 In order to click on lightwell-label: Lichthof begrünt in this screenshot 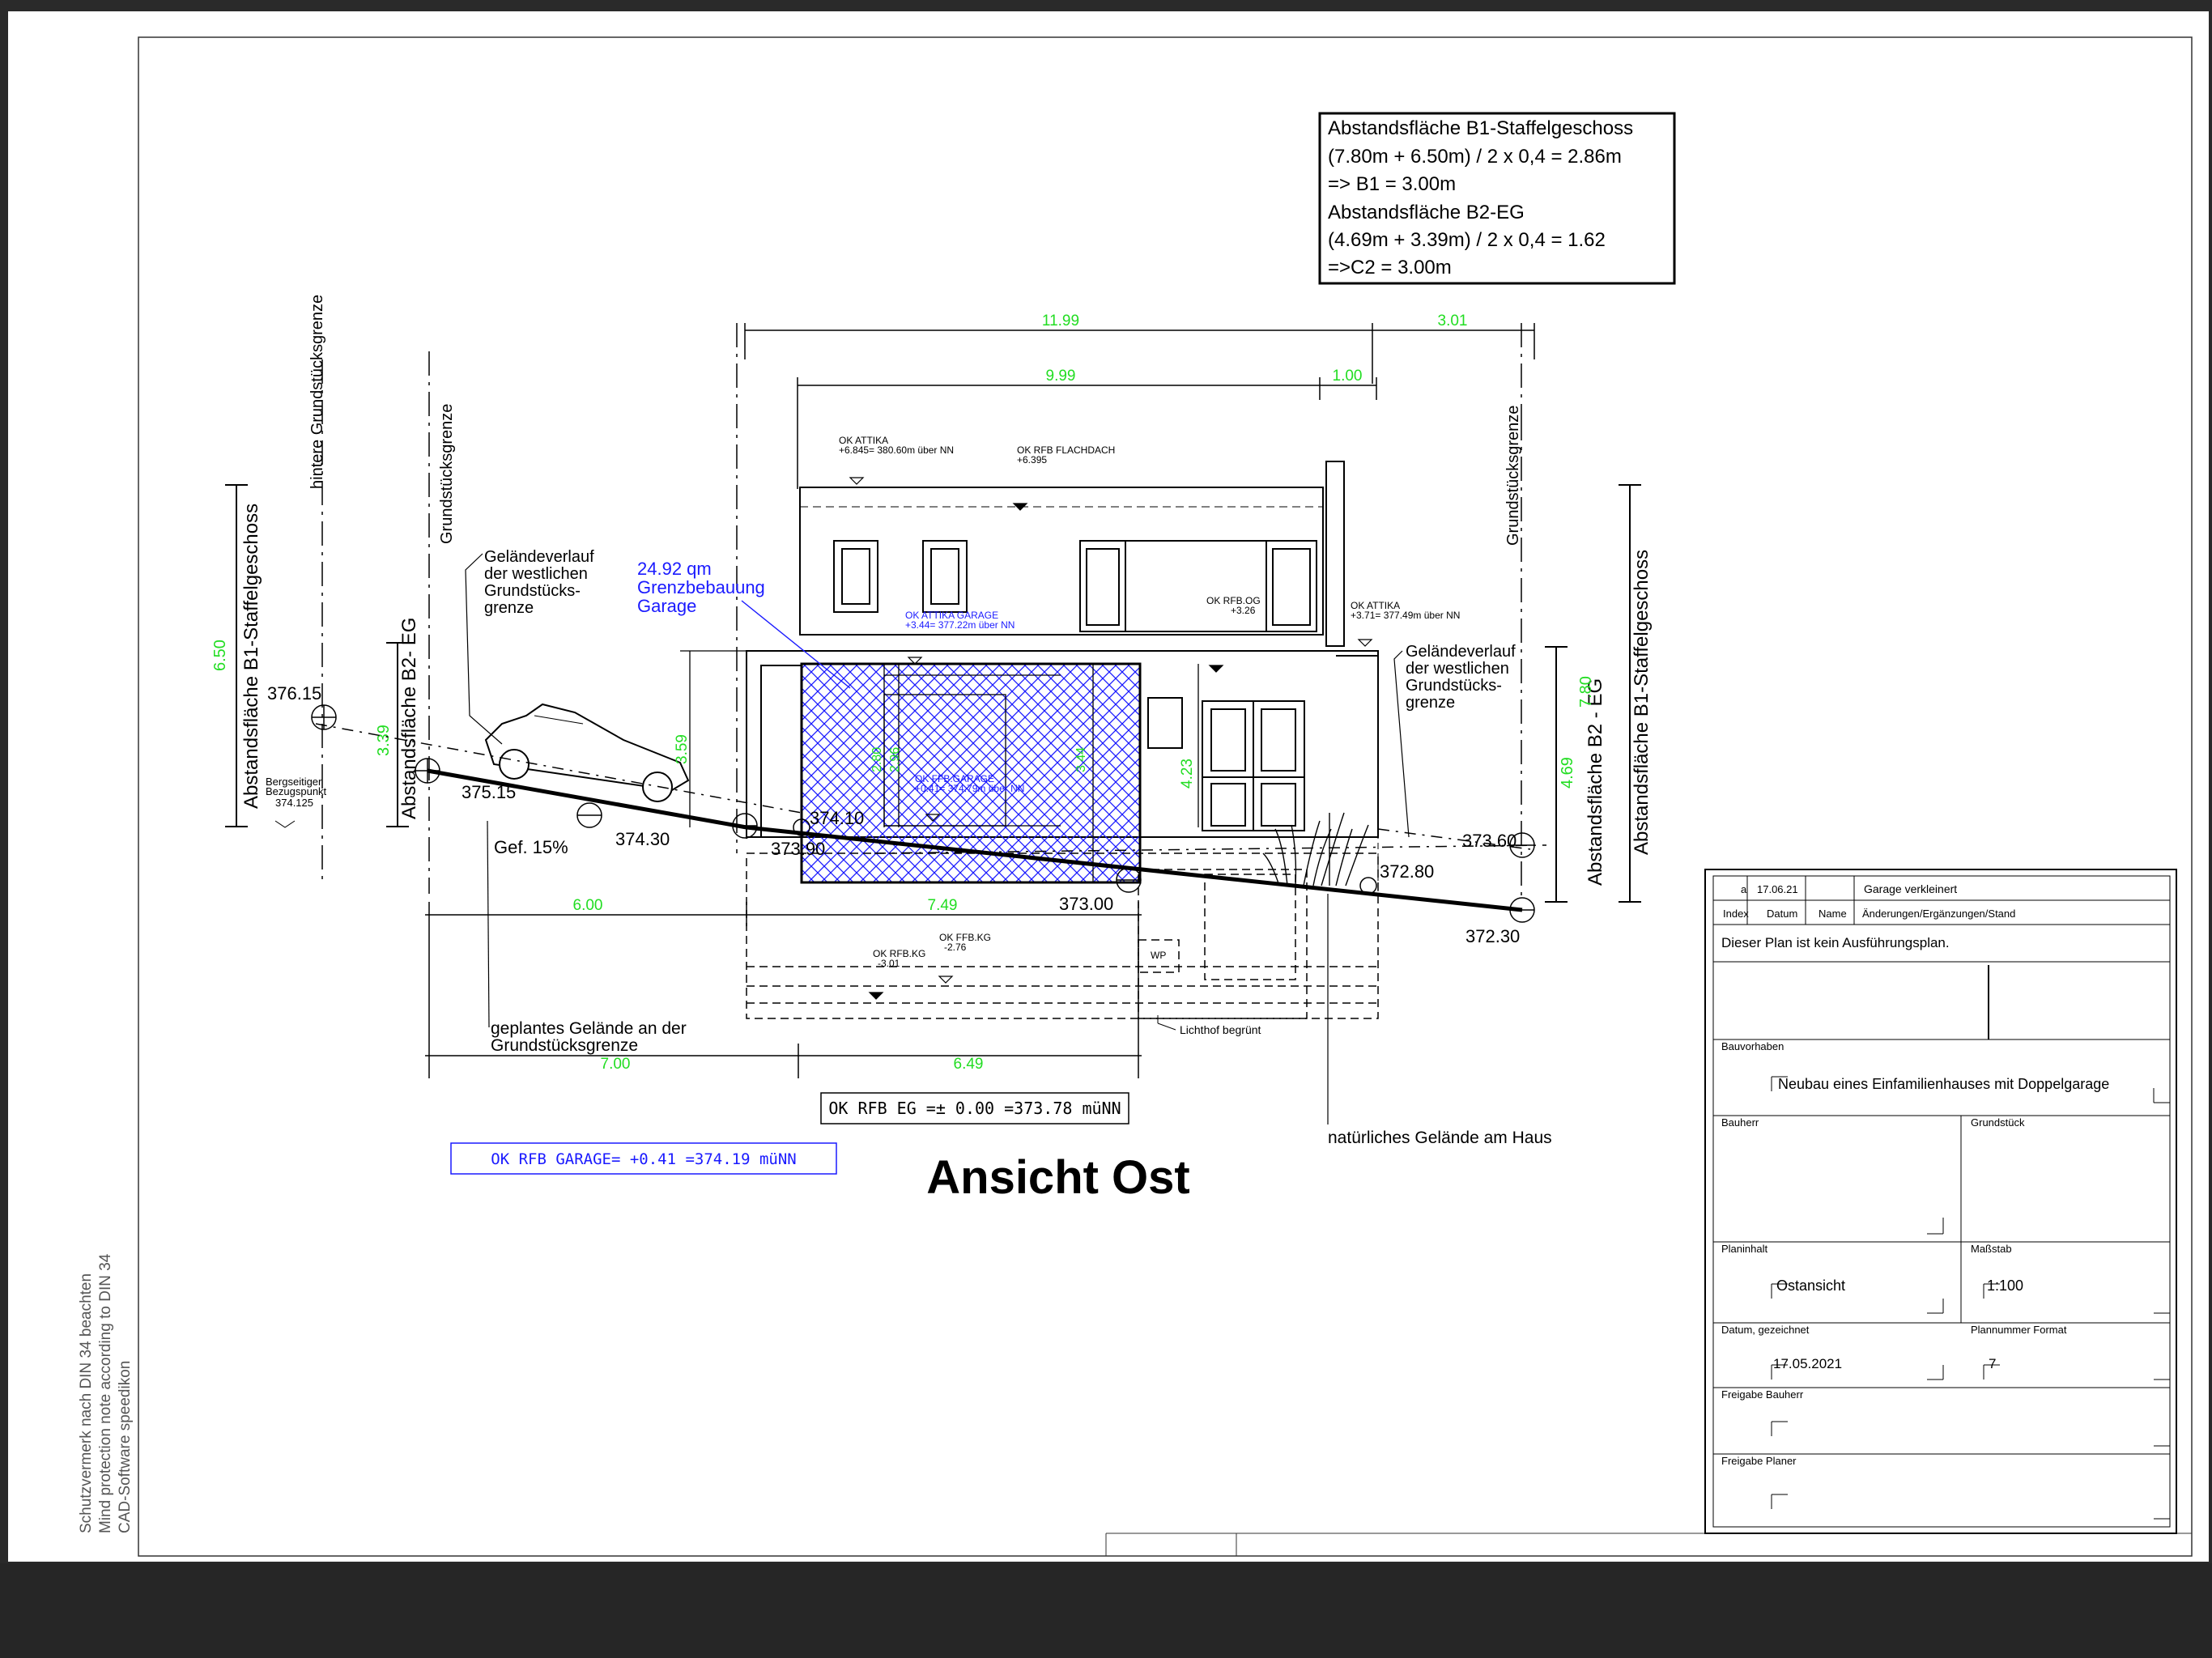, I will do `click(1221, 1029)`.